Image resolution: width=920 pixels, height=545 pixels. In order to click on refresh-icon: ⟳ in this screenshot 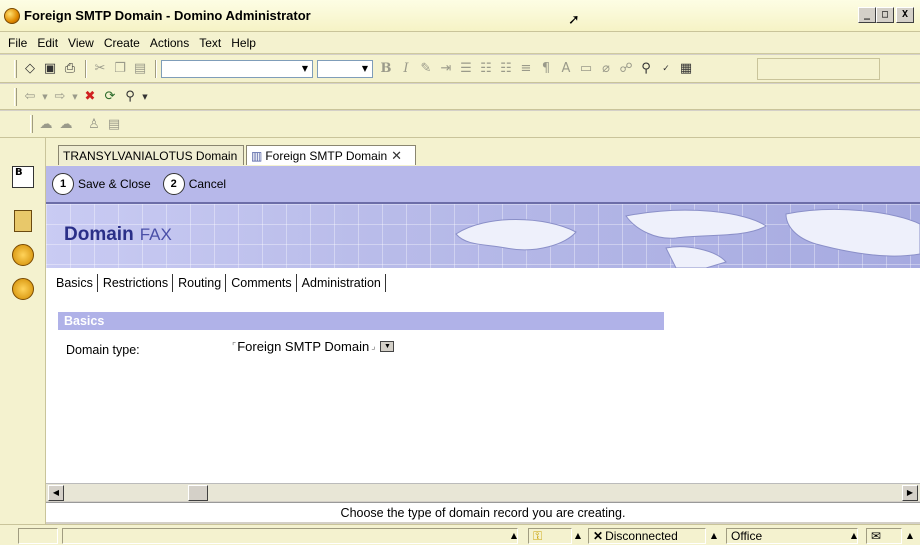, I will do `click(110, 97)`.